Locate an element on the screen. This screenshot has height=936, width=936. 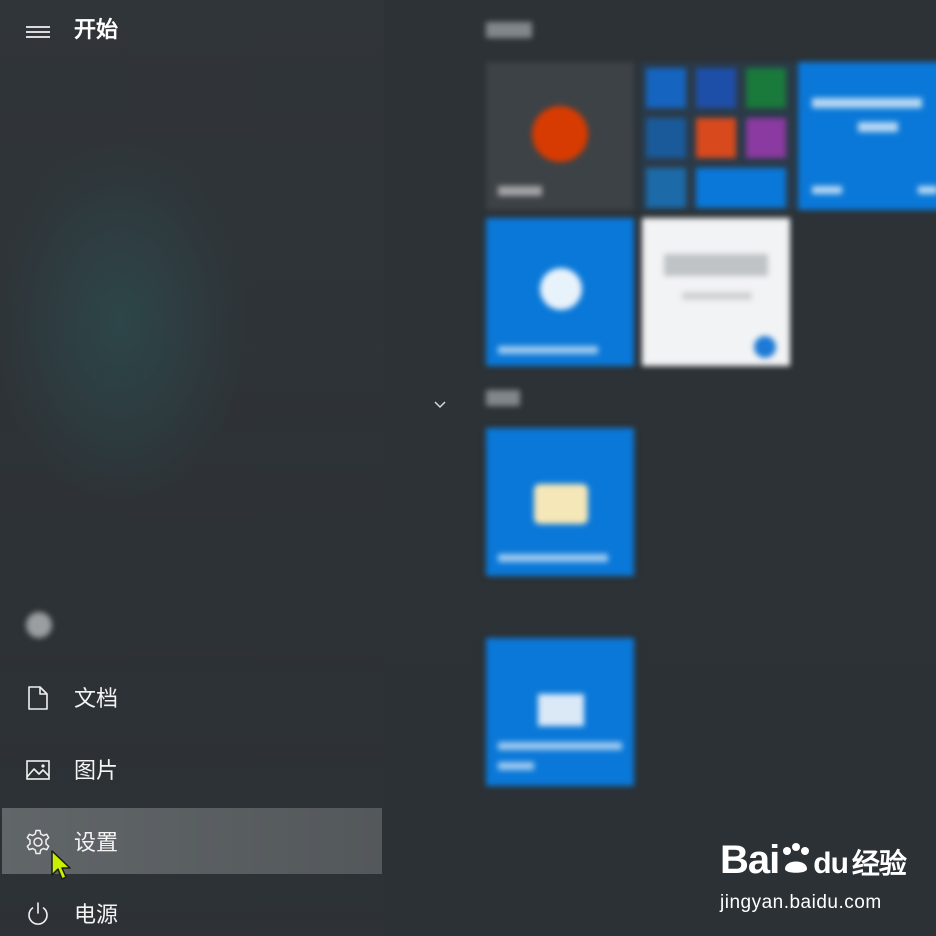
folder-icon is located at coordinates (561, 504).